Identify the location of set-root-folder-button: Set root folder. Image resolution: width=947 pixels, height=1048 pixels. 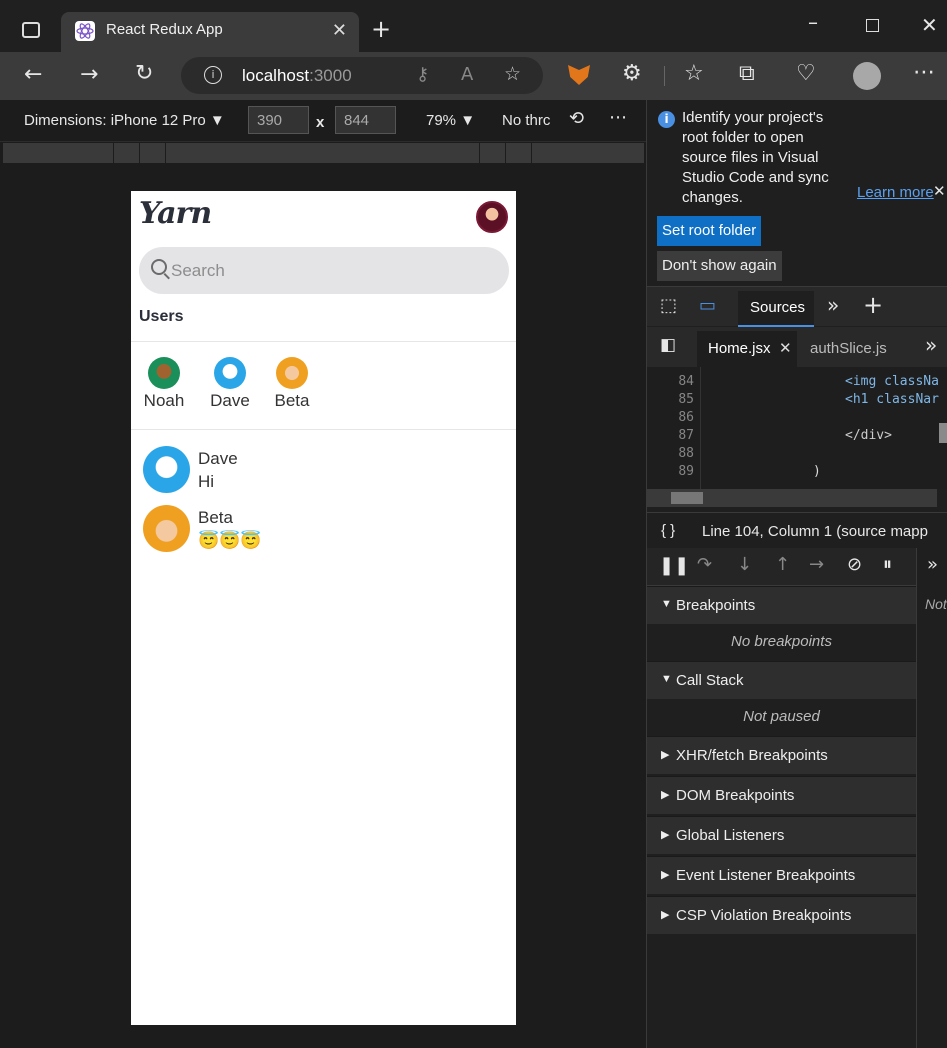
(709, 231).